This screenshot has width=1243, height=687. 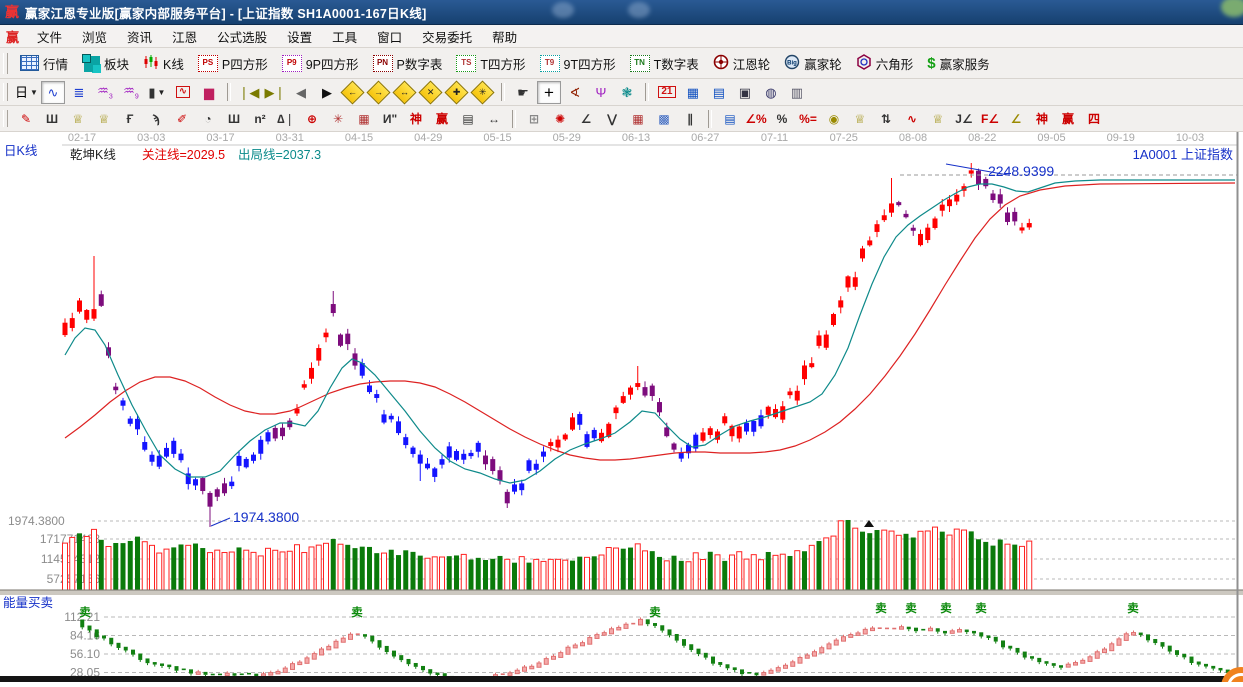 I want to click on tool-expand-h: ↔, so click(x=404, y=92).